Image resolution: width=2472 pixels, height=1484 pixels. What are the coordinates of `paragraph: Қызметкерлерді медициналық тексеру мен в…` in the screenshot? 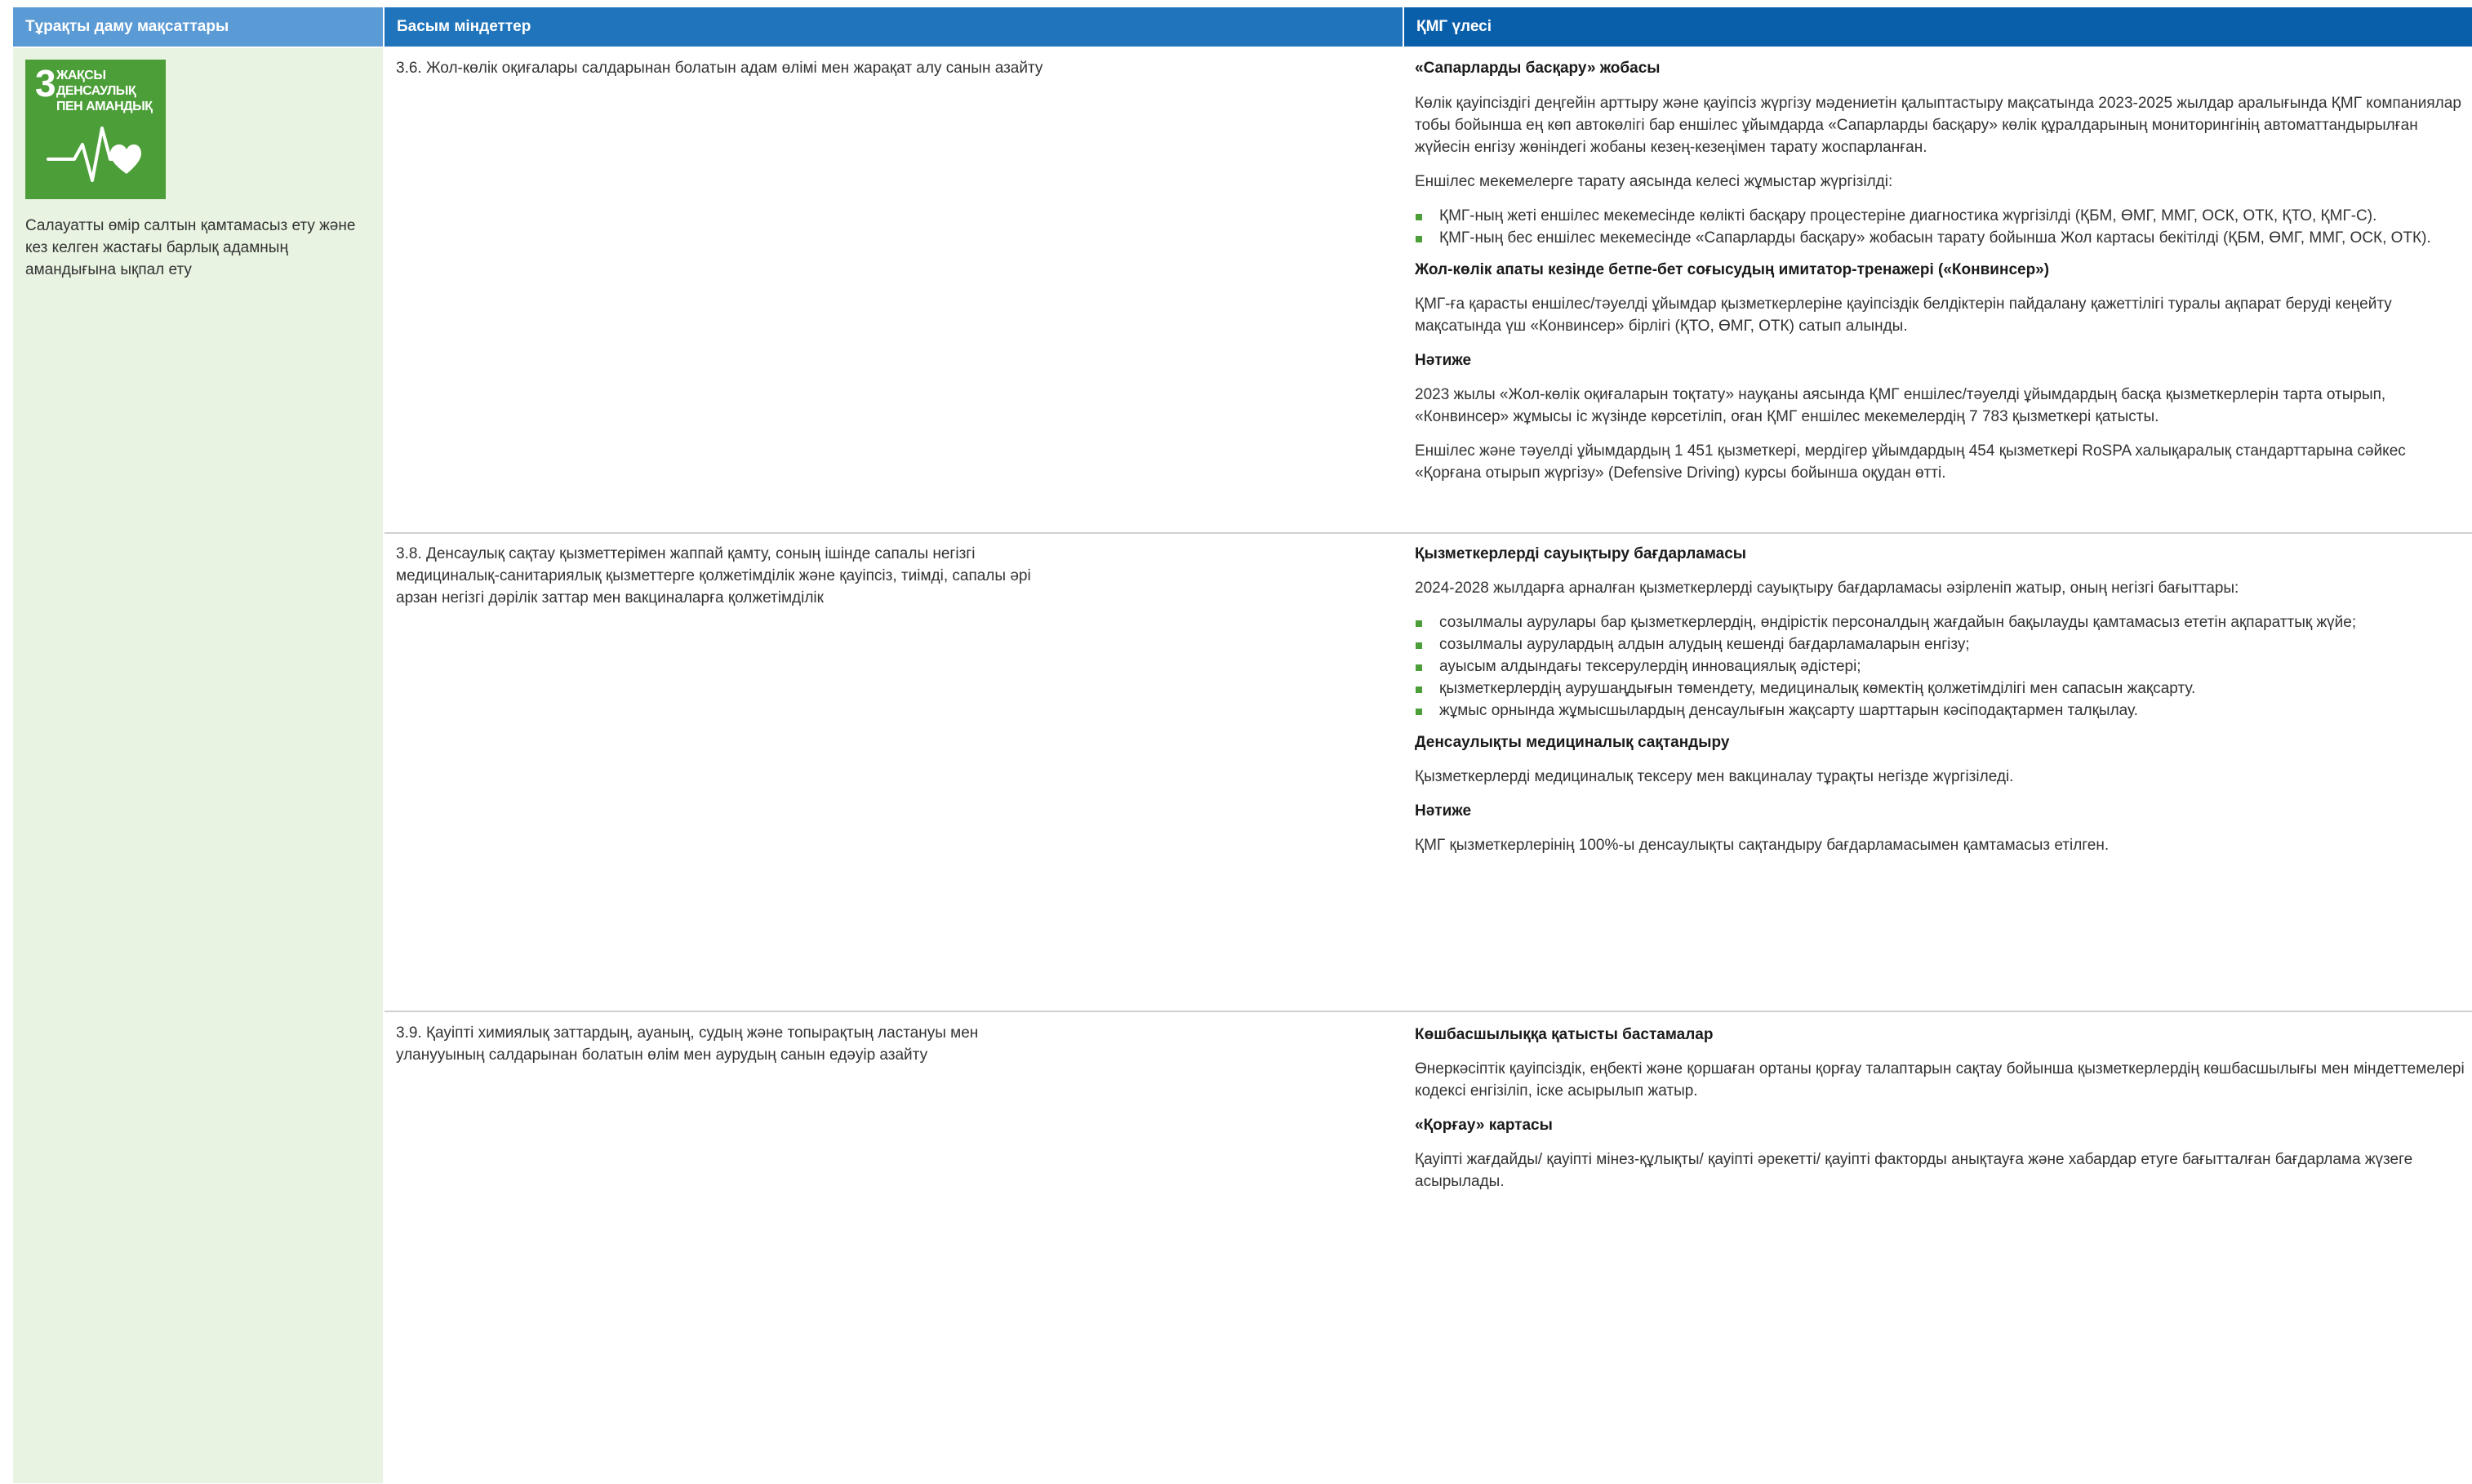 It's located at (1714, 776).